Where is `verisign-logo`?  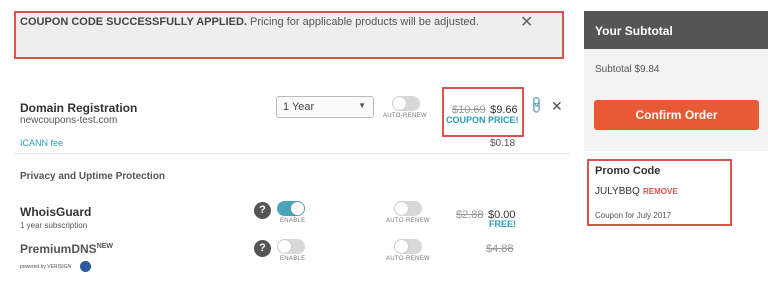 verisign-logo is located at coordinates (85, 266).